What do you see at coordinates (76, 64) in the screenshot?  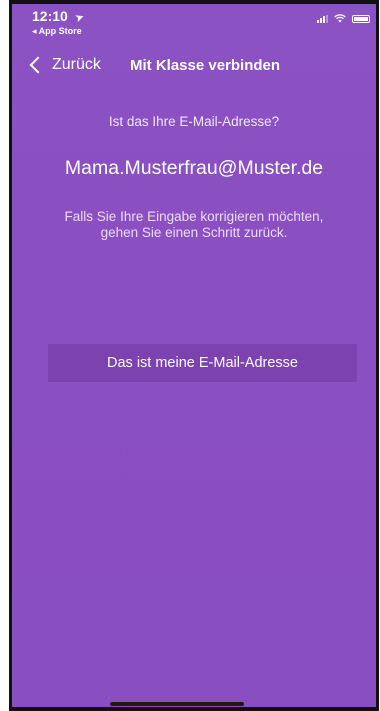 I see `back-label: Zurück` at bounding box center [76, 64].